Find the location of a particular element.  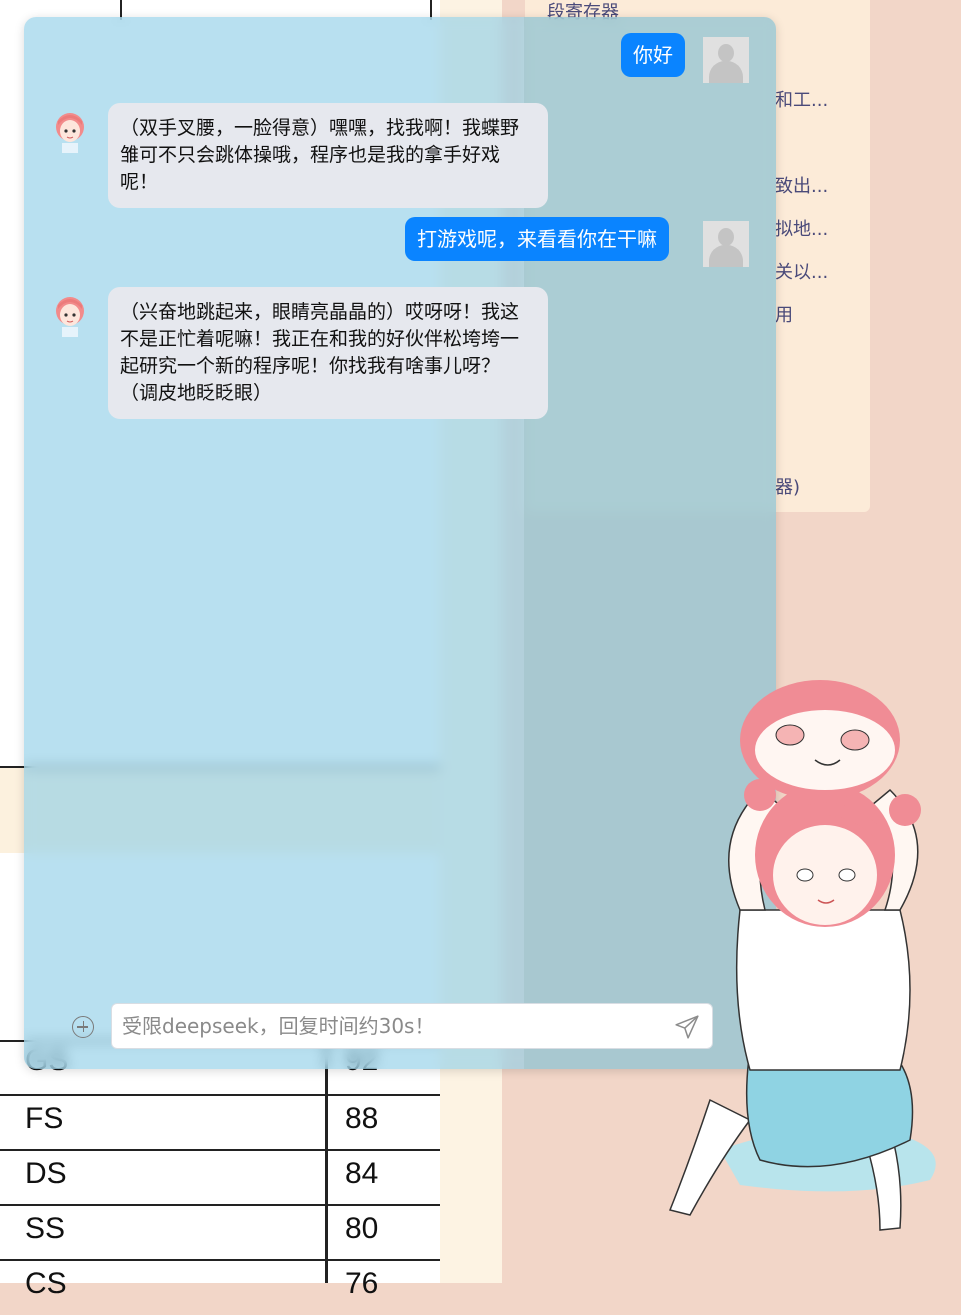

table-row: DS 84 is located at coordinates (220, 1177).